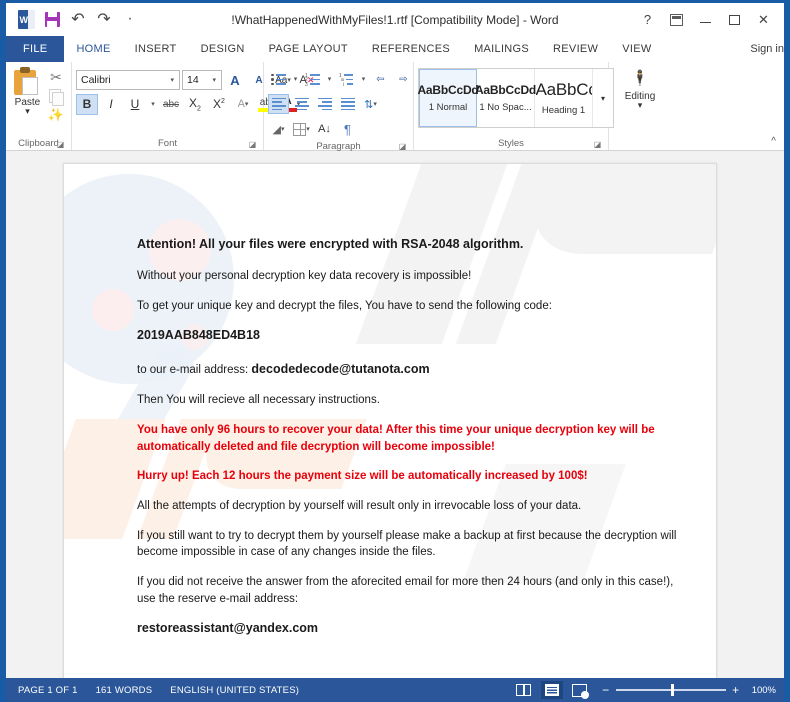 The width and height of the screenshot is (790, 702). Describe the element at coordinates (301, 104) in the screenshot. I see `align-center-button` at that location.